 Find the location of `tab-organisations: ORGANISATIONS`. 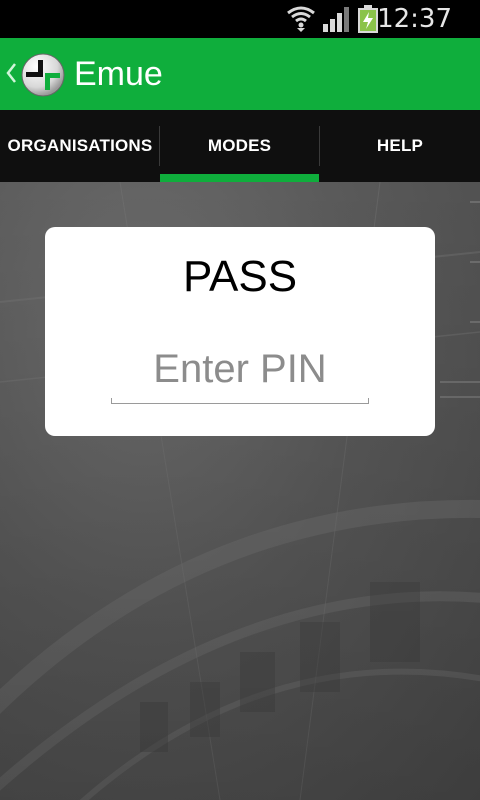

tab-organisations: ORGANISATIONS is located at coordinates (80, 146).